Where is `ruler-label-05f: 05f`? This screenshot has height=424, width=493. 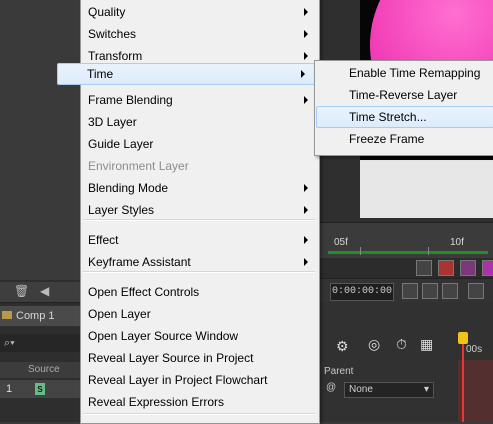 ruler-label-05f: 05f is located at coordinates (341, 242).